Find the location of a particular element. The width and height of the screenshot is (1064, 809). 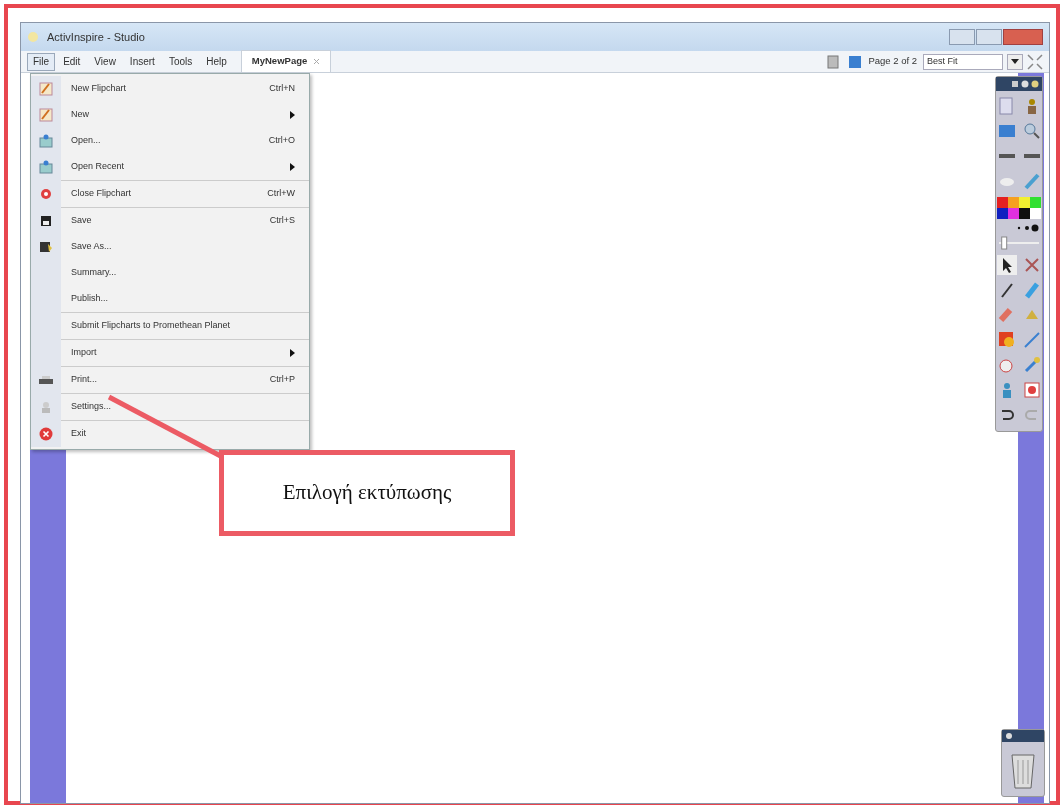

page-tab: MyNewPage is located at coordinates (286, 61).